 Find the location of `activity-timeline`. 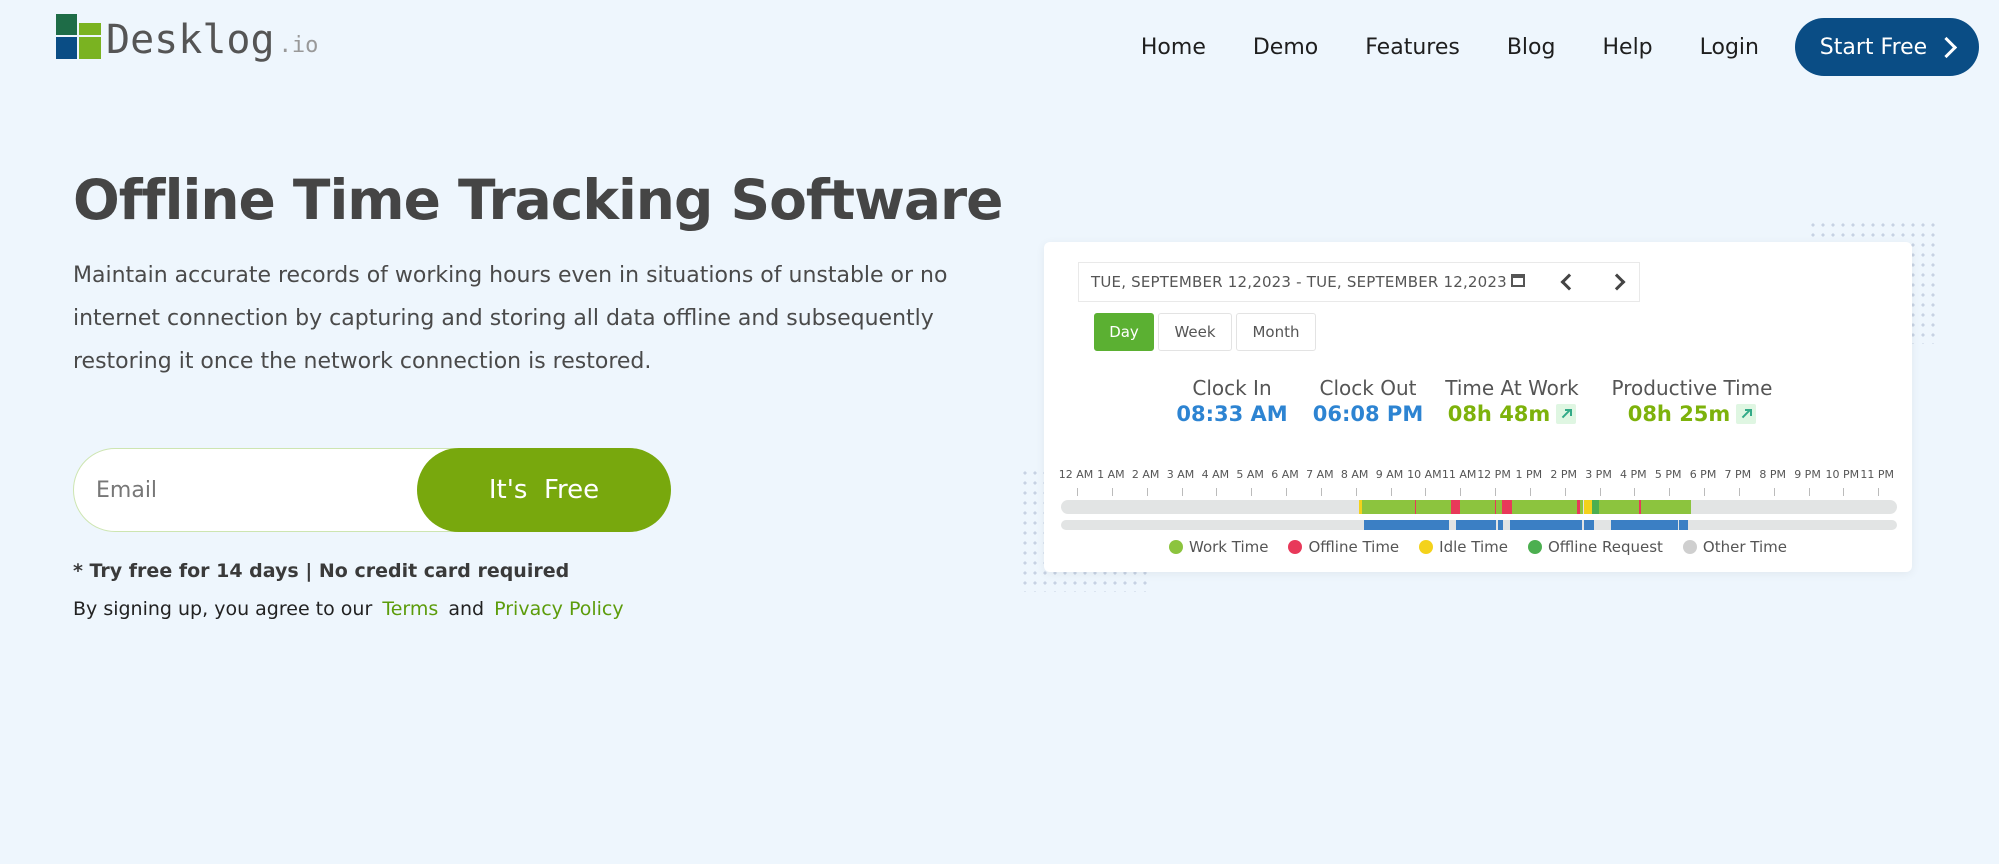

activity-timeline is located at coordinates (1479, 507).